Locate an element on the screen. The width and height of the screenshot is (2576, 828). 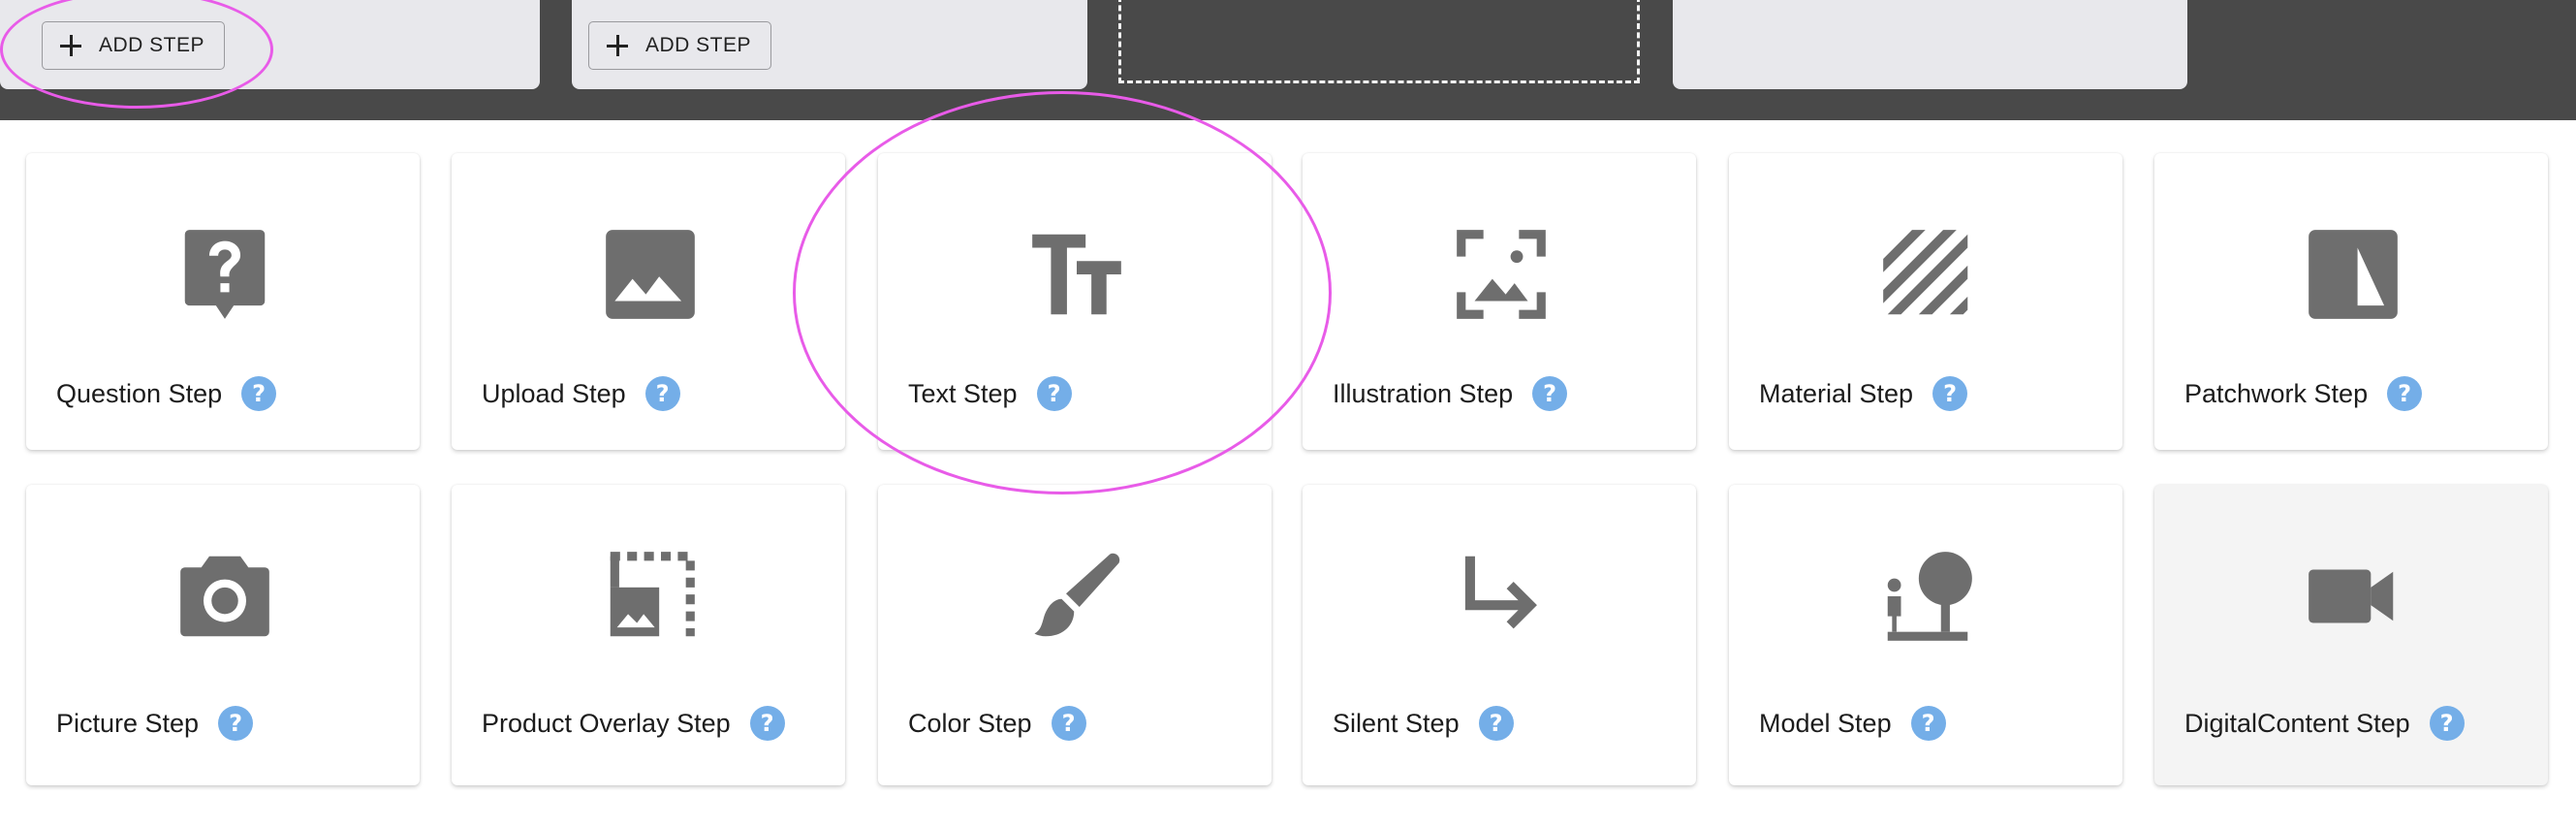
image-icon is located at coordinates (650, 274).